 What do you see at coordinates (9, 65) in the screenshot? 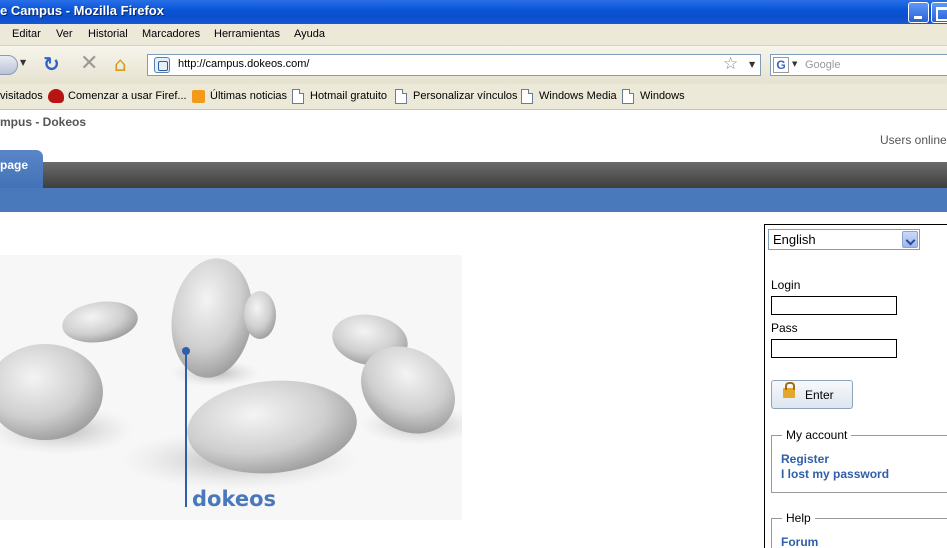
I see `back-button` at bounding box center [9, 65].